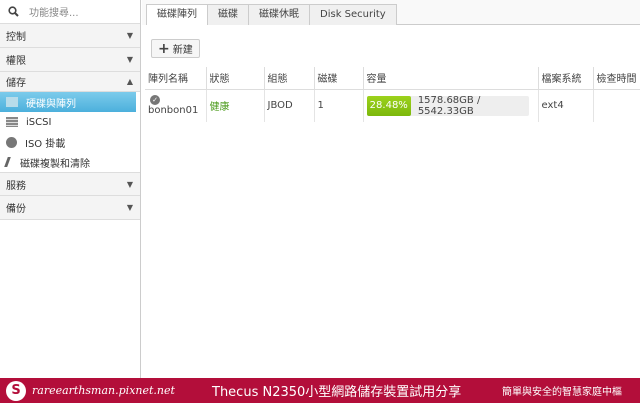 This screenshot has height=403, width=640. What do you see at coordinates (451, 78) in the screenshot?
I see `col-capacity: 容量` at bounding box center [451, 78].